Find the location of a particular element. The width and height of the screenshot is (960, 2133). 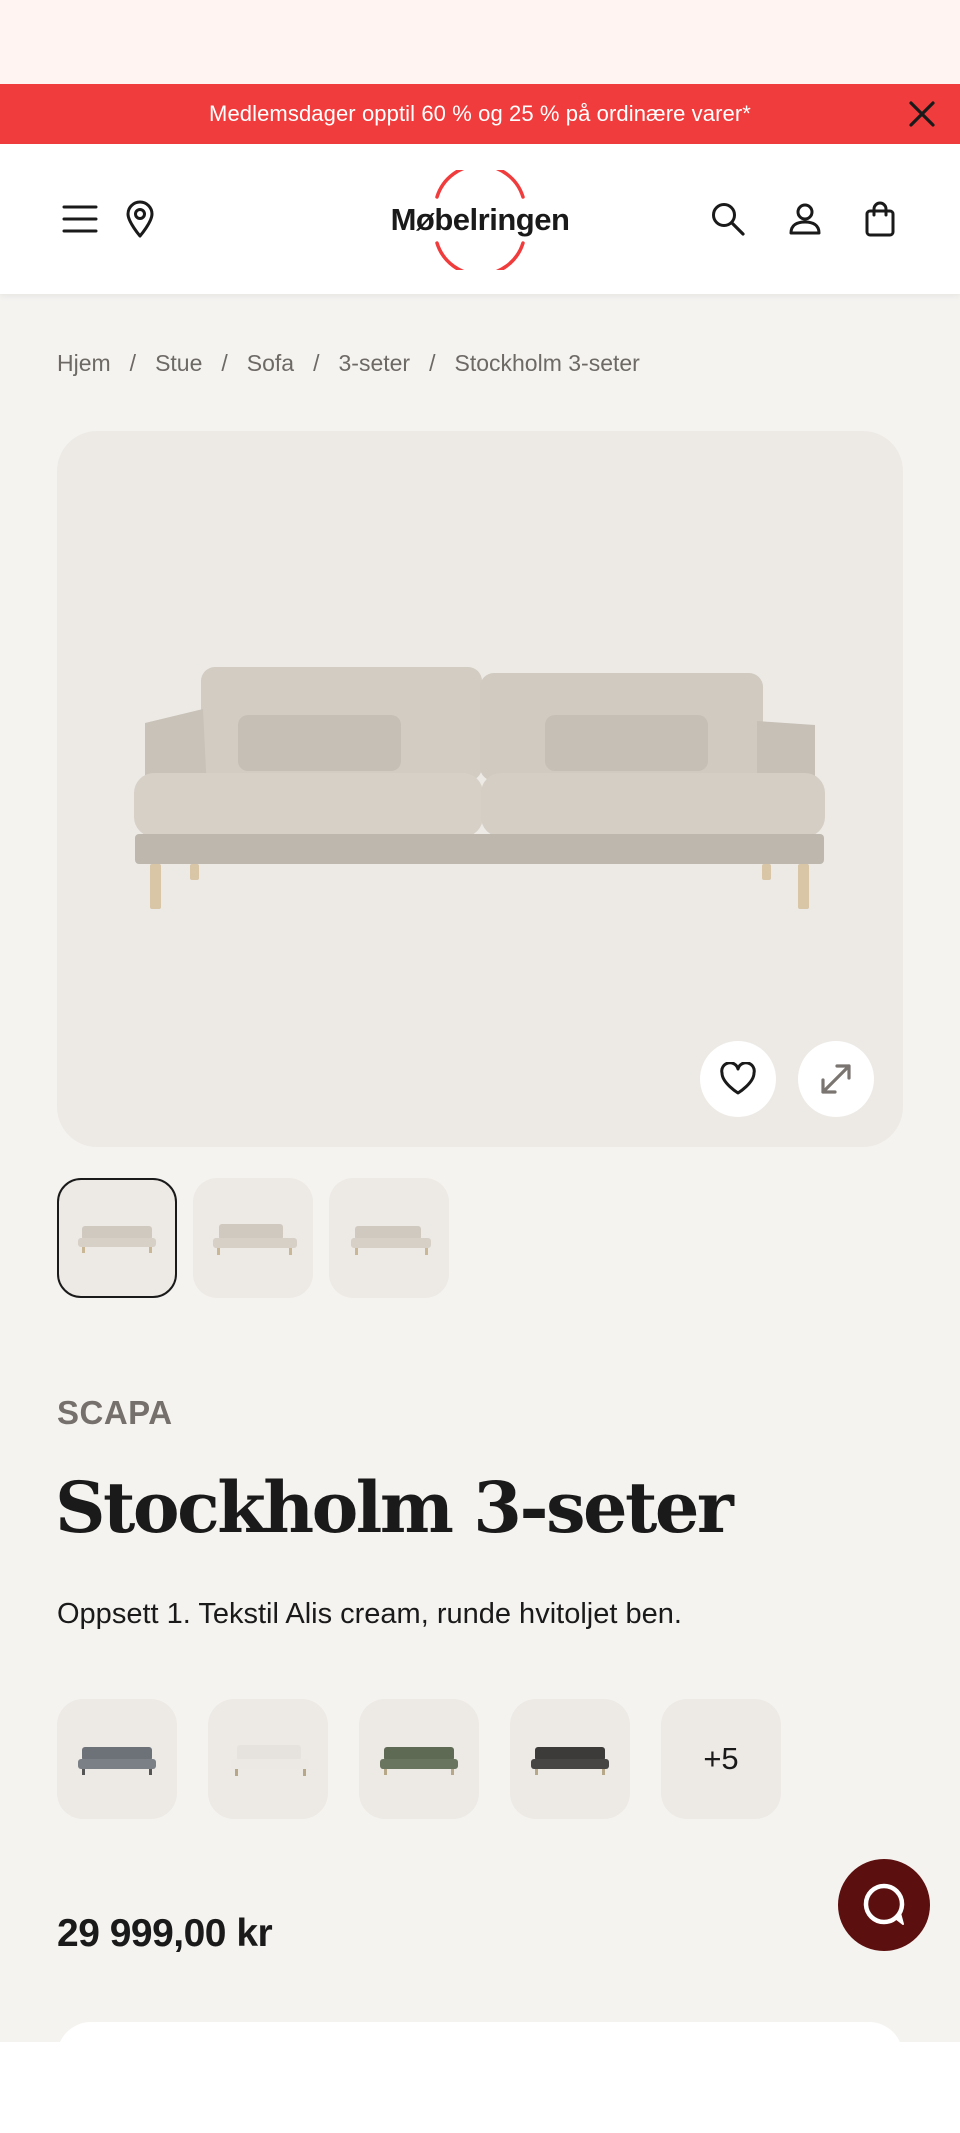

breadcrumb-item-sofa: Sofa is located at coordinates (270, 363).